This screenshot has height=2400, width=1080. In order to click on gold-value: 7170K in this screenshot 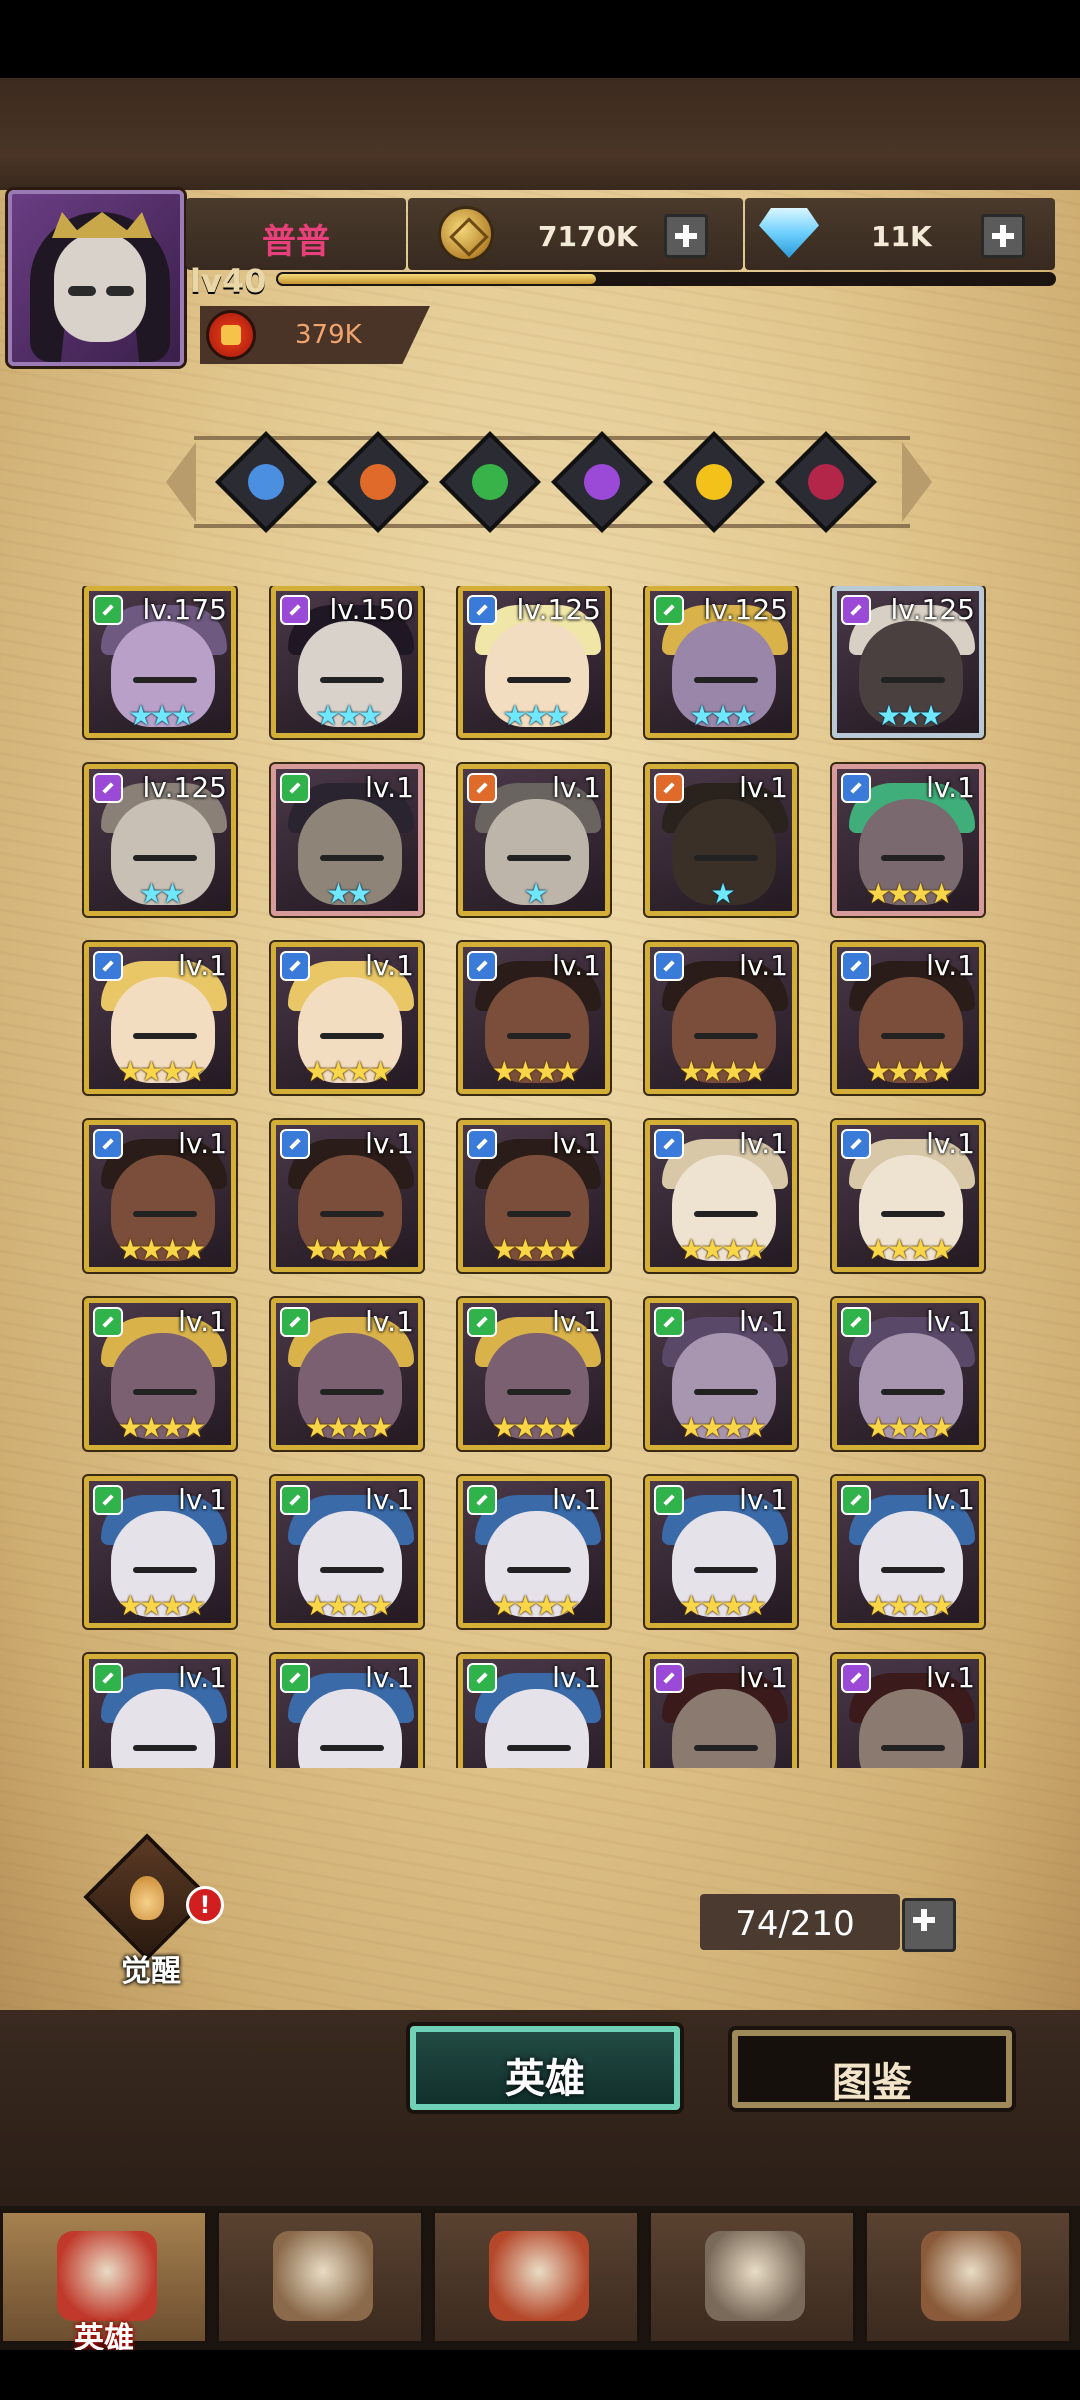, I will do `click(588, 236)`.